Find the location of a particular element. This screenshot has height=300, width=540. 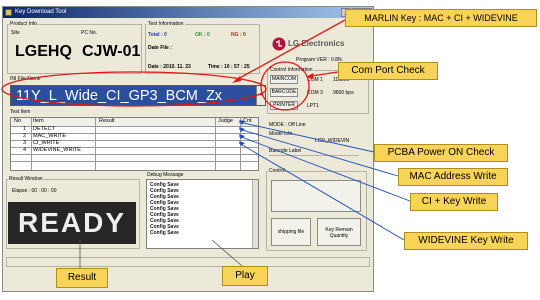

port-barcode-rate: 9600 bps is located at coordinates (343, 93).